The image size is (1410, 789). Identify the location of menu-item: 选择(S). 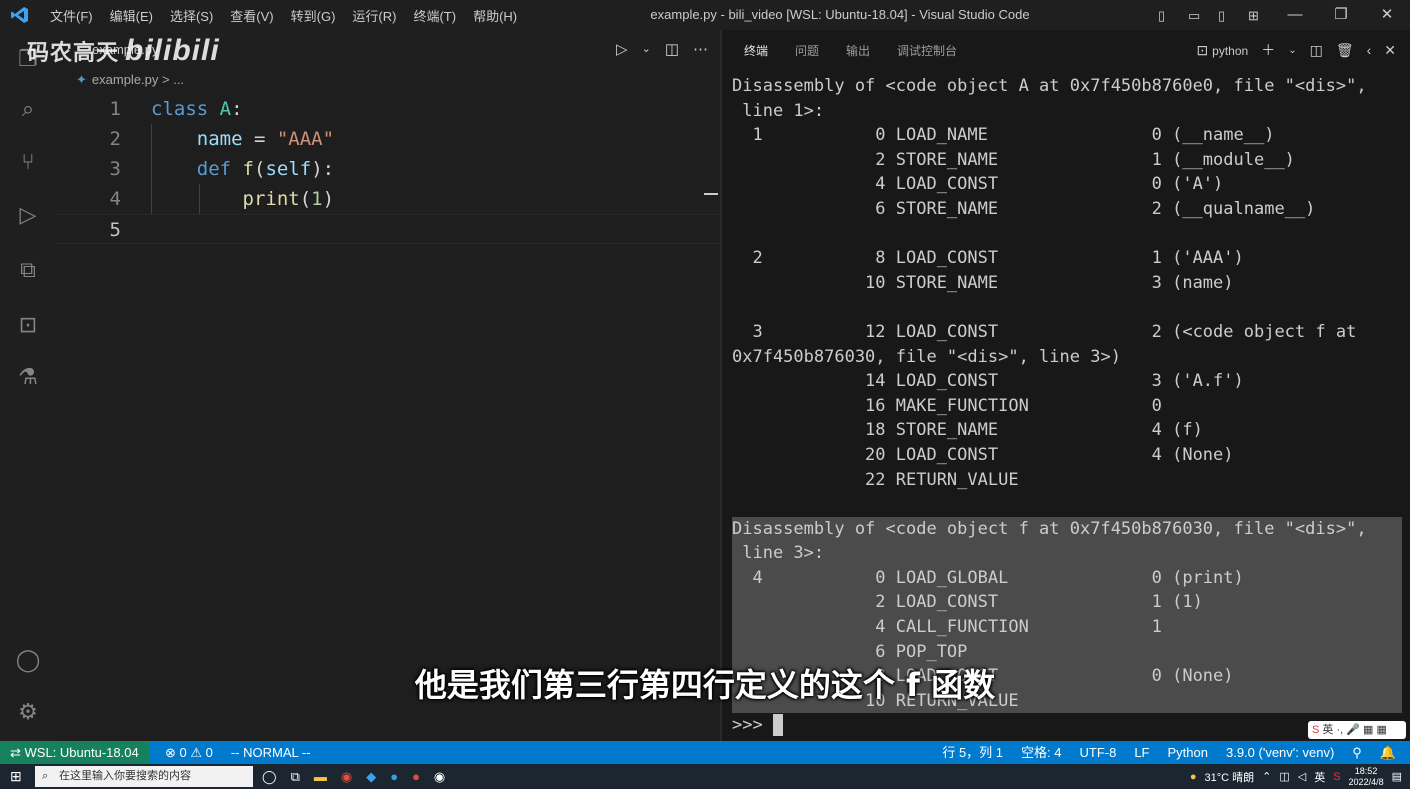
(196, 15).